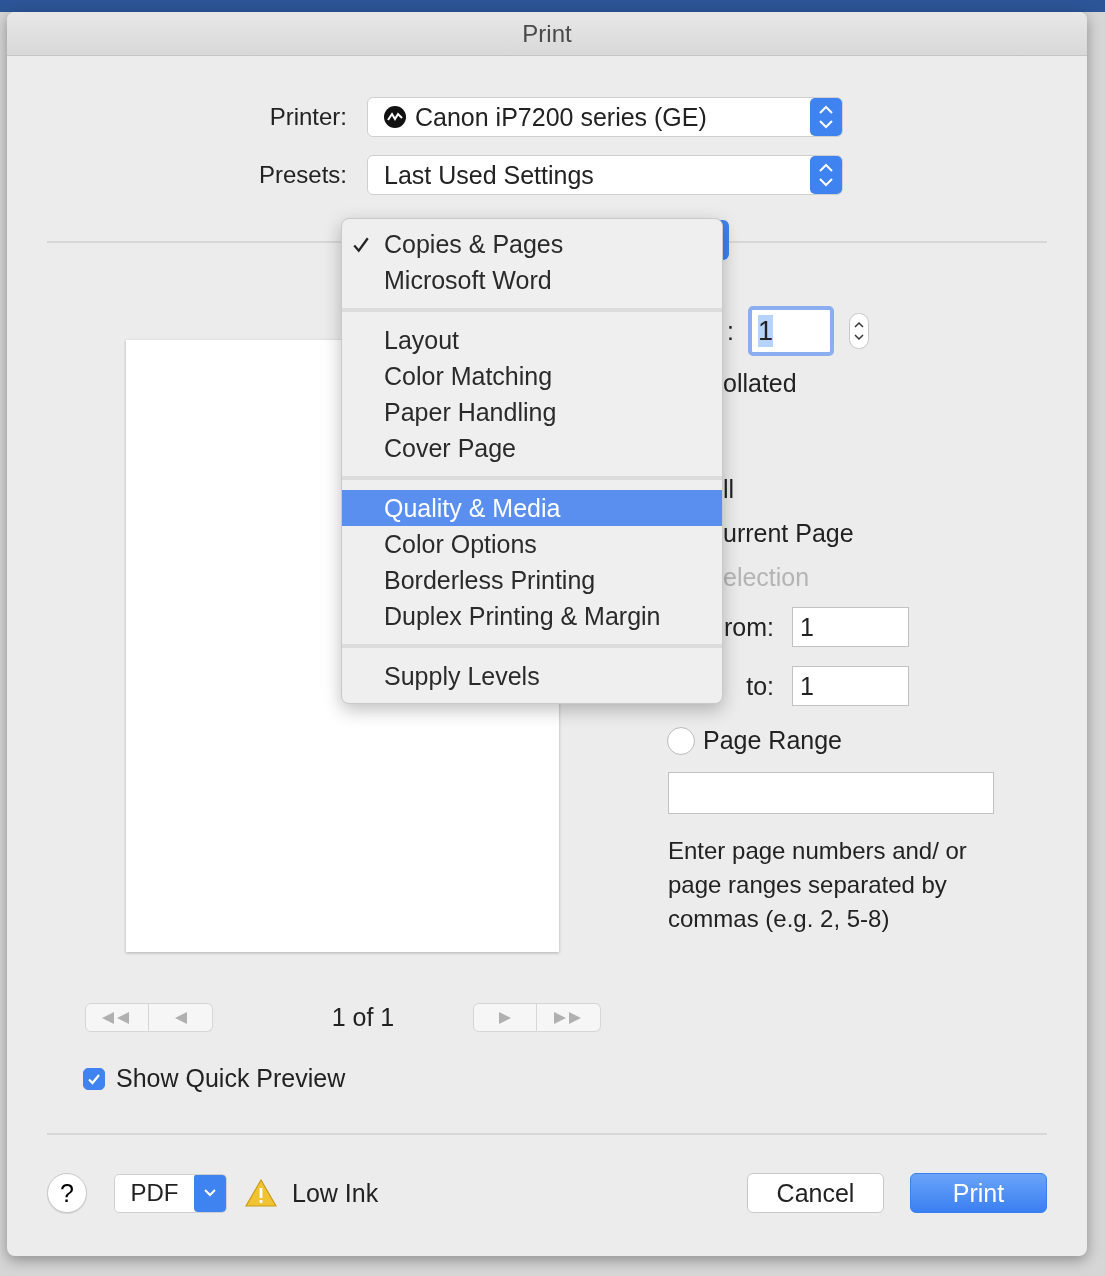 This screenshot has width=1105, height=1276. What do you see at coordinates (729, 489) in the screenshot?
I see `pages-option-label: ll` at bounding box center [729, 489].